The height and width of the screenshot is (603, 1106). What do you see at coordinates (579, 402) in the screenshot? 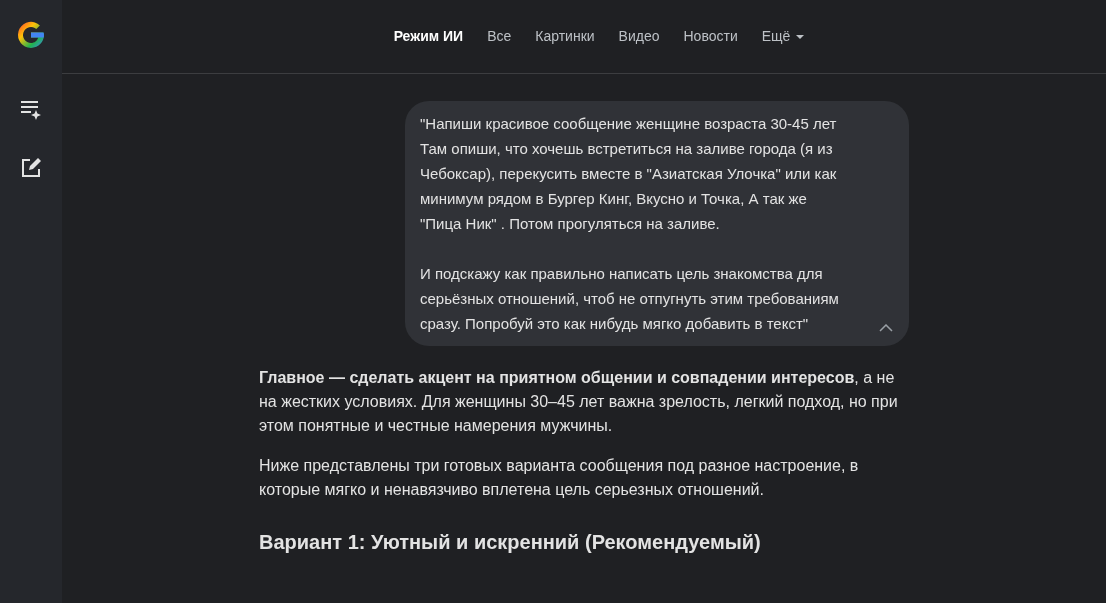
I see `answer-paragraph: Главное — сделать акцент на приятном общении и совпадении интересов, а не на жестких условиях. Для женщины 30–45 лет важна зрелость, легкий подход, но при этом понятные и честные намерения мужчины.` at bounding box center [579, 402].